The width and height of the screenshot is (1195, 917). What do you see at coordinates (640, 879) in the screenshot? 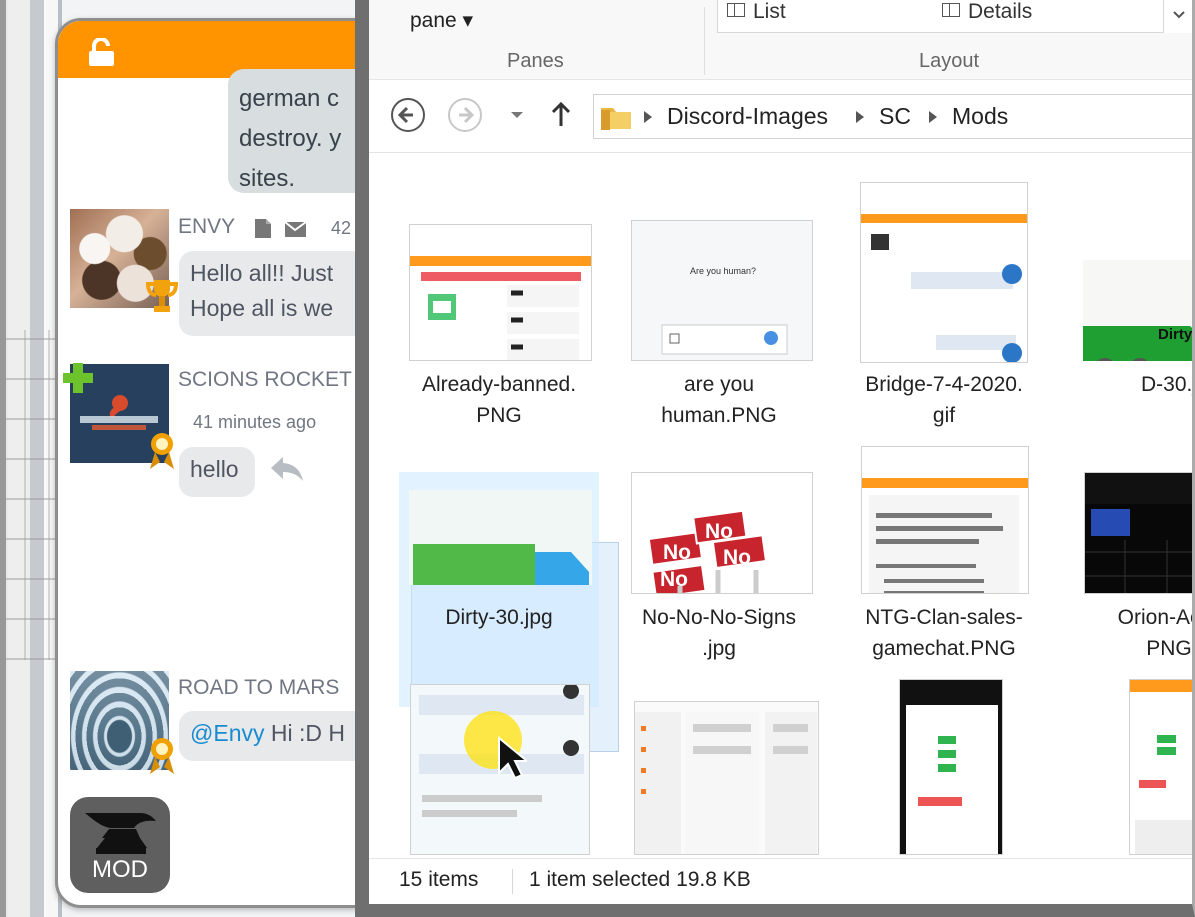
I see `selection-info: 1 item selected 19.8 KB` at bounding box center [640, 879].